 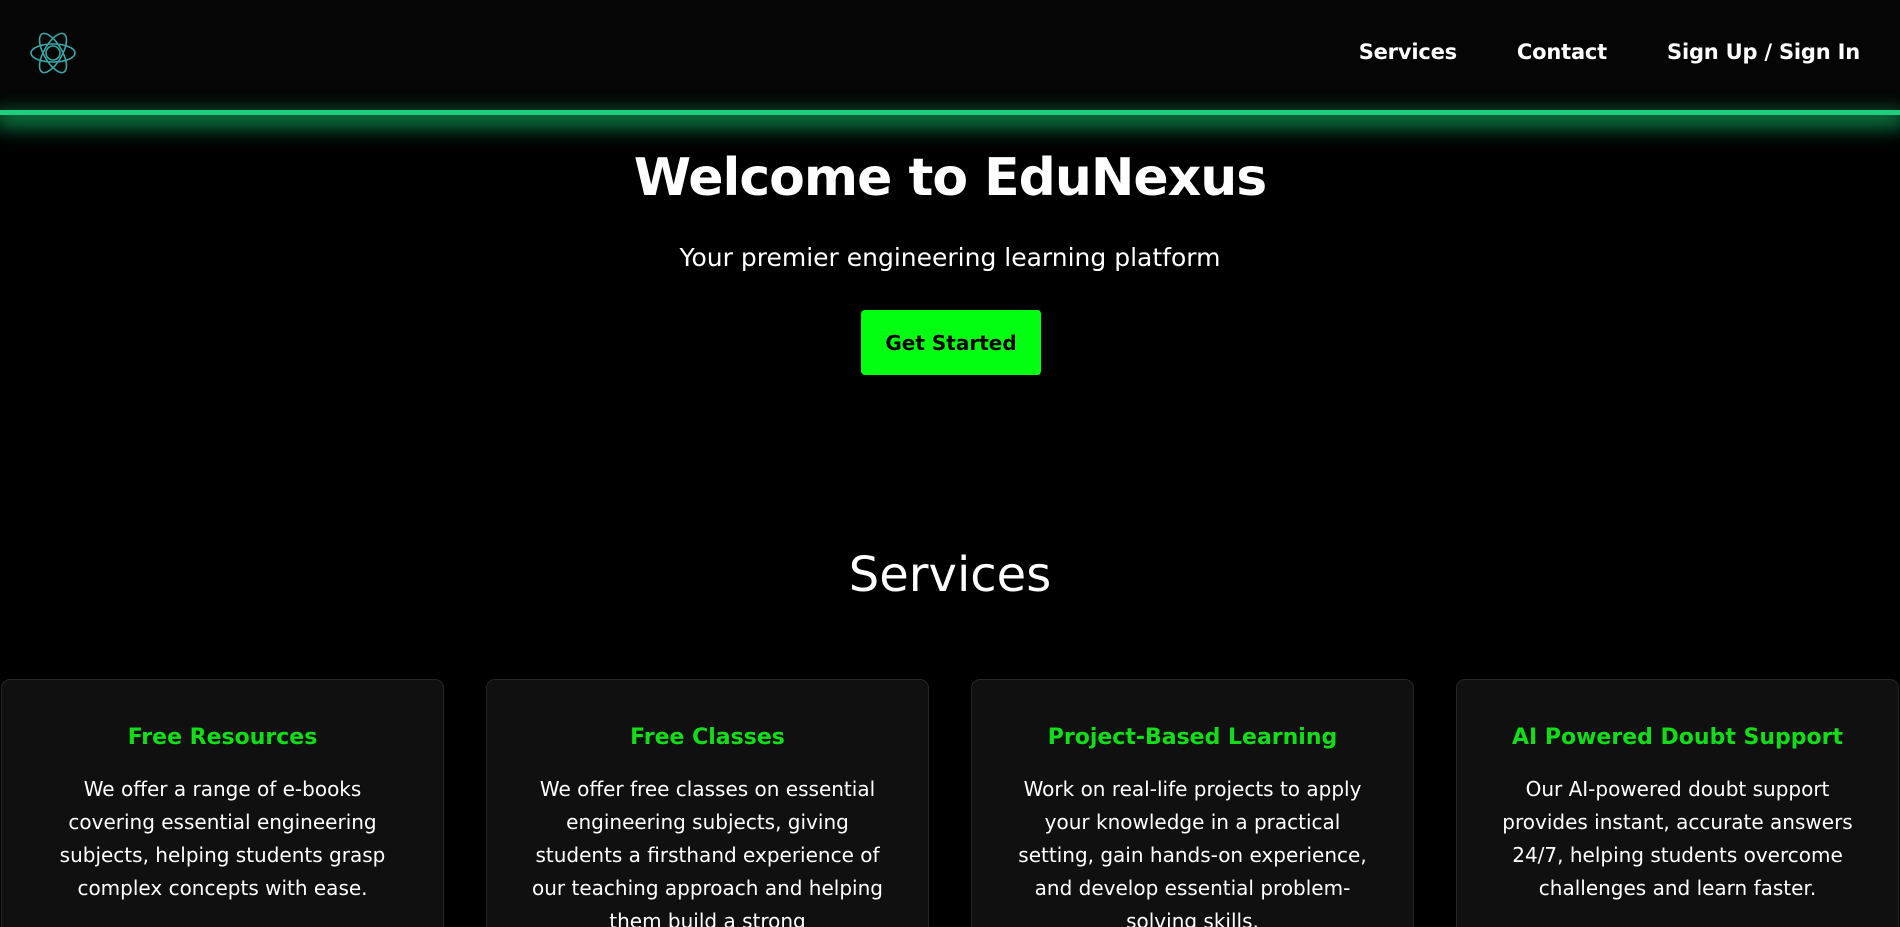 What do you see at coordinates (707, 737) in the screenshot?
I see `service-card-title: Free Classes` at bounding box center [707, 737].